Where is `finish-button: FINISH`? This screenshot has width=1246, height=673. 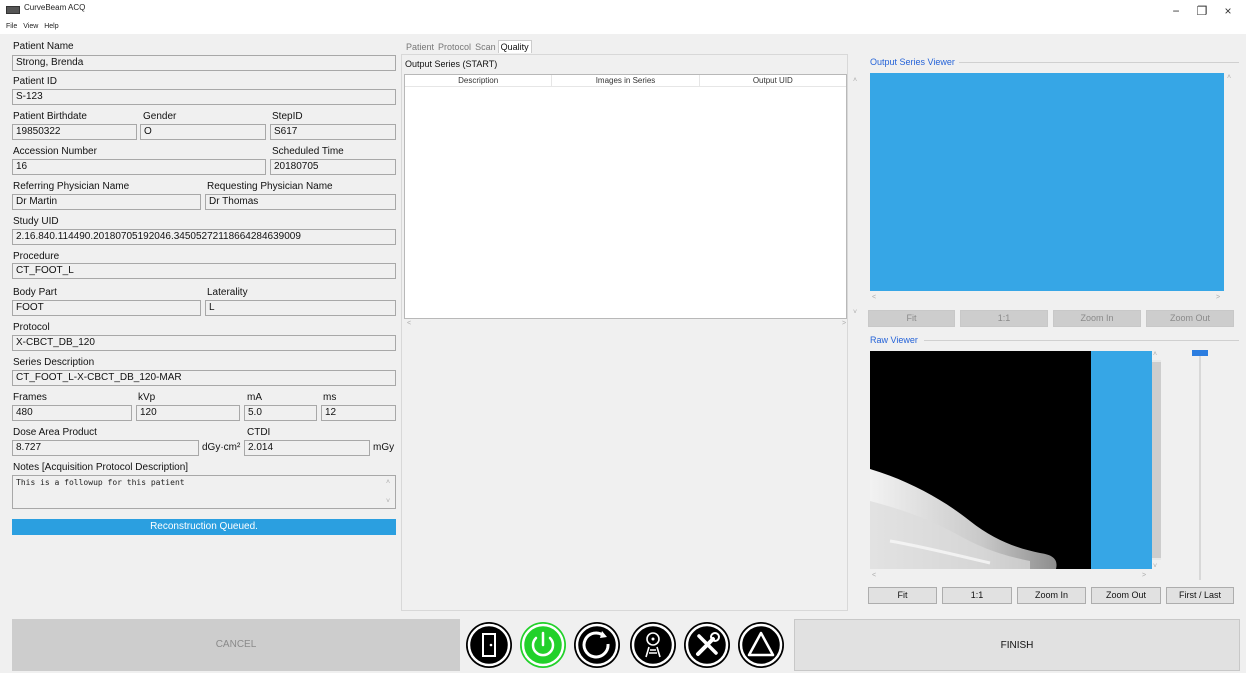
finish-button: FINISH is located at coordinates (1017, 645).